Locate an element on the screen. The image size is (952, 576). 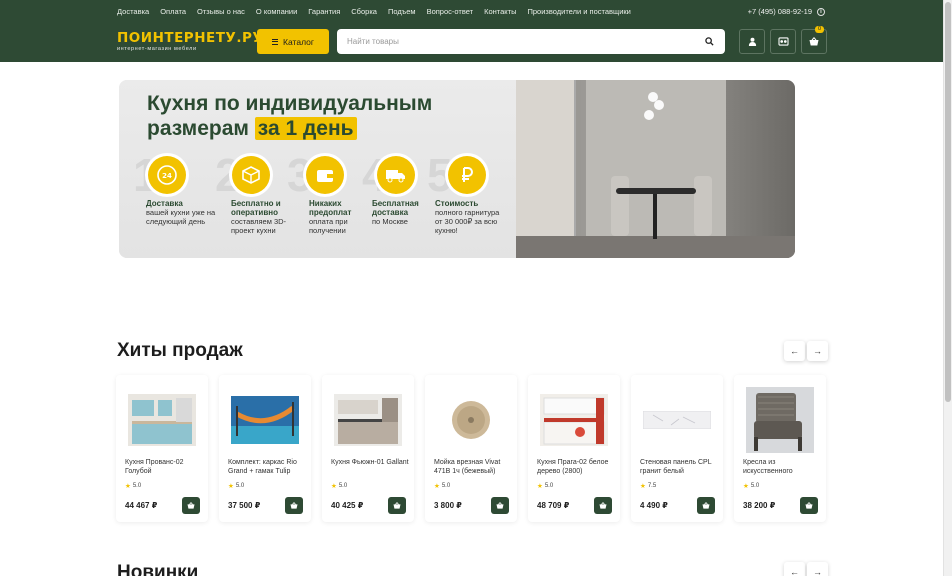
product-rating: ★ 7.5 is located at coordinates (648, 486).